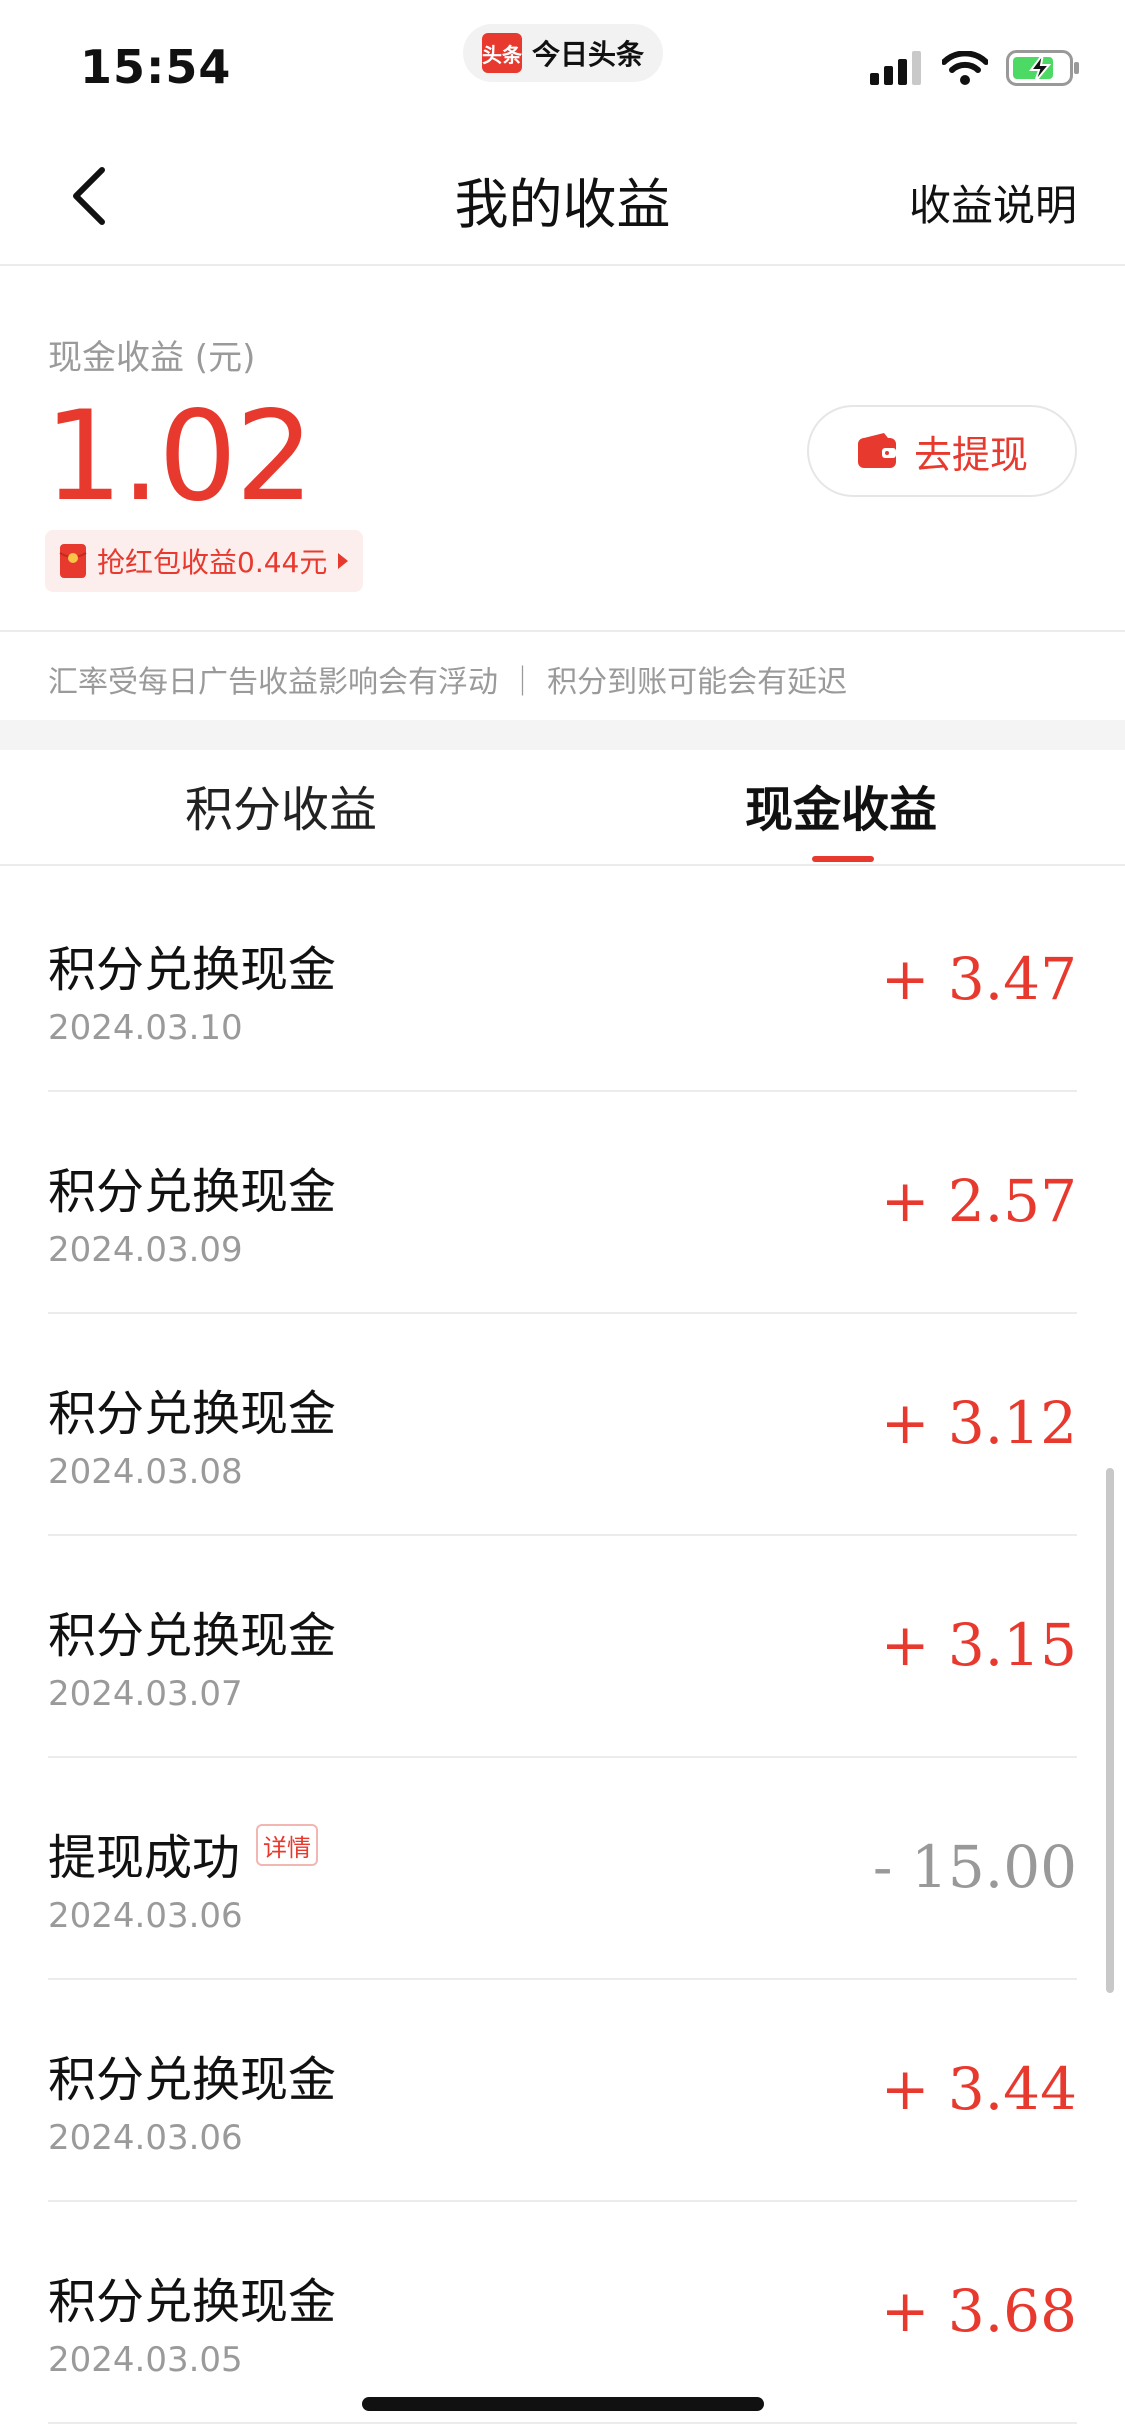 This screenshot has width=1125, height=2436. I want to click on scrollbar, so click(1110, 1730).